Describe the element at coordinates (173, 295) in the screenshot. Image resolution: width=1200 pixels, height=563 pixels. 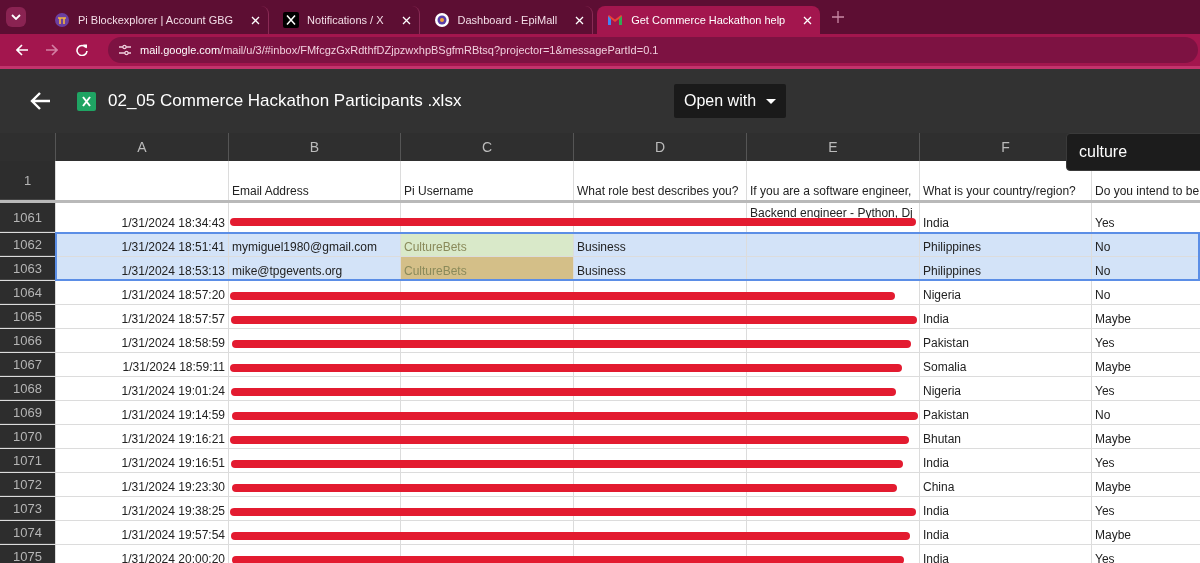
I see `table-cell: 1/31/2024 18:57:20` at that location.